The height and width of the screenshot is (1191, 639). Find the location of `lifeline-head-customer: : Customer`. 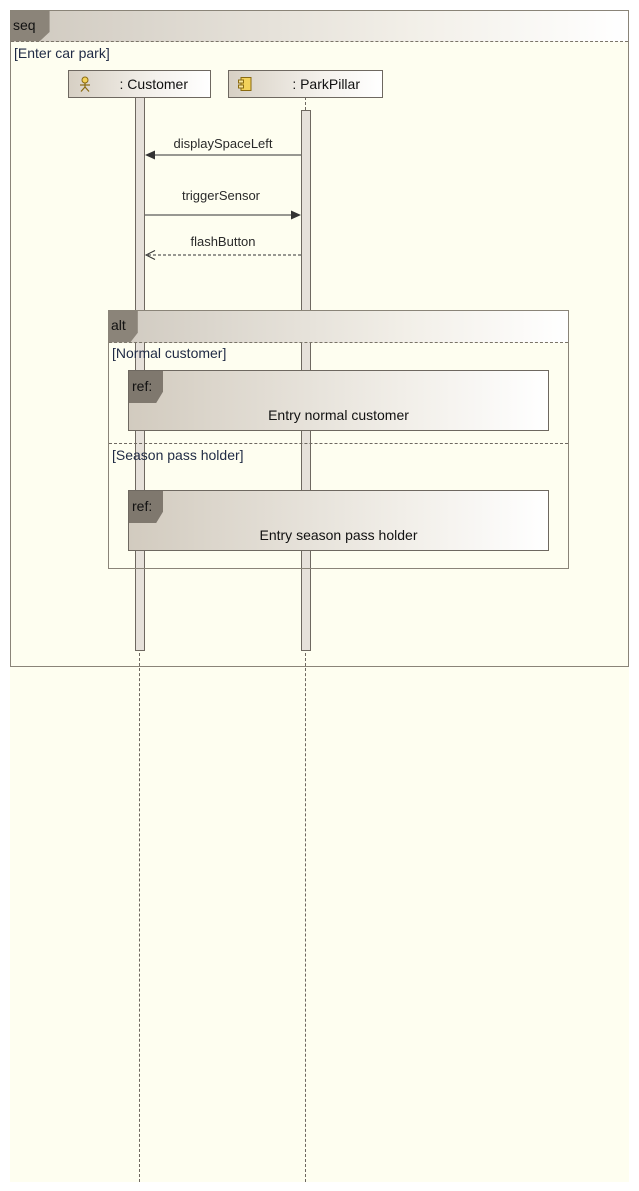

lifeline-head-customer: : Customer is located at coordinates (139, 84).